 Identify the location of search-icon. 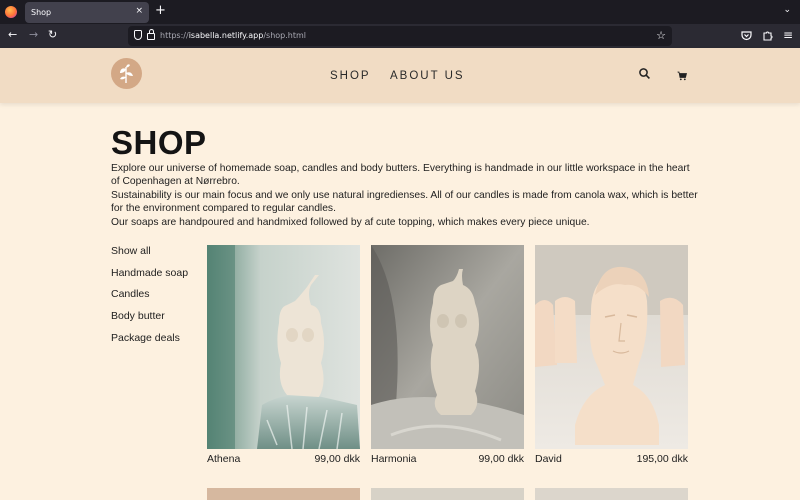
(644, 73).